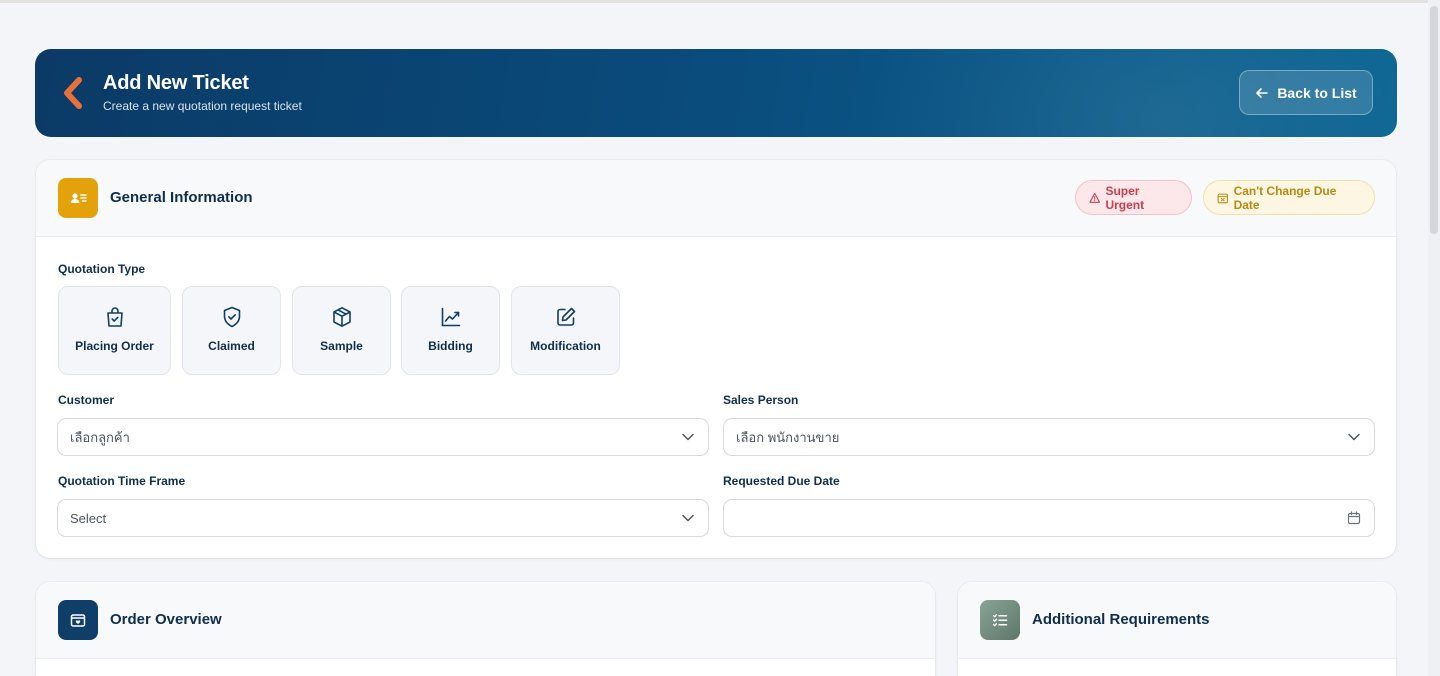  What do you see at coordinates (1222, 198) in the screenshot?
I see `calendar-x-icon` at bounding box center [1222, 198].